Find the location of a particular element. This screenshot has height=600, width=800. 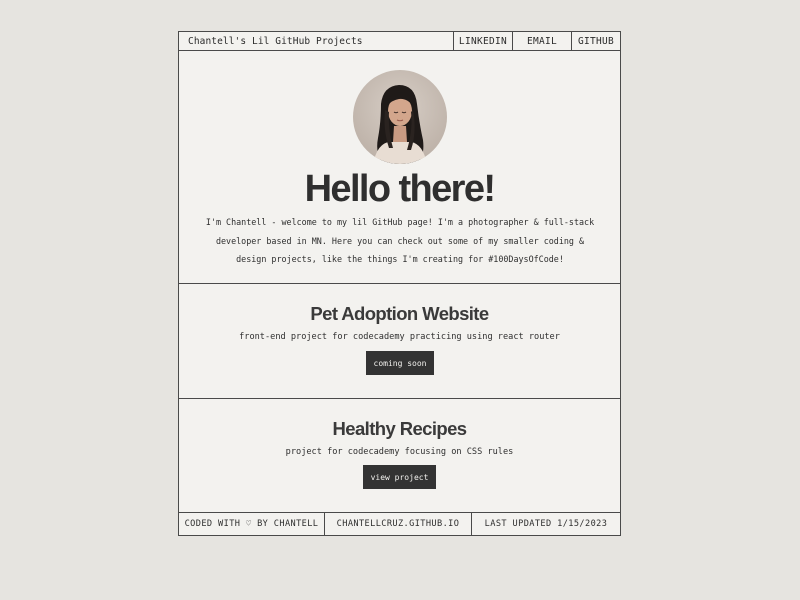

view-project-button: view project is located at coordinates (399, 477).